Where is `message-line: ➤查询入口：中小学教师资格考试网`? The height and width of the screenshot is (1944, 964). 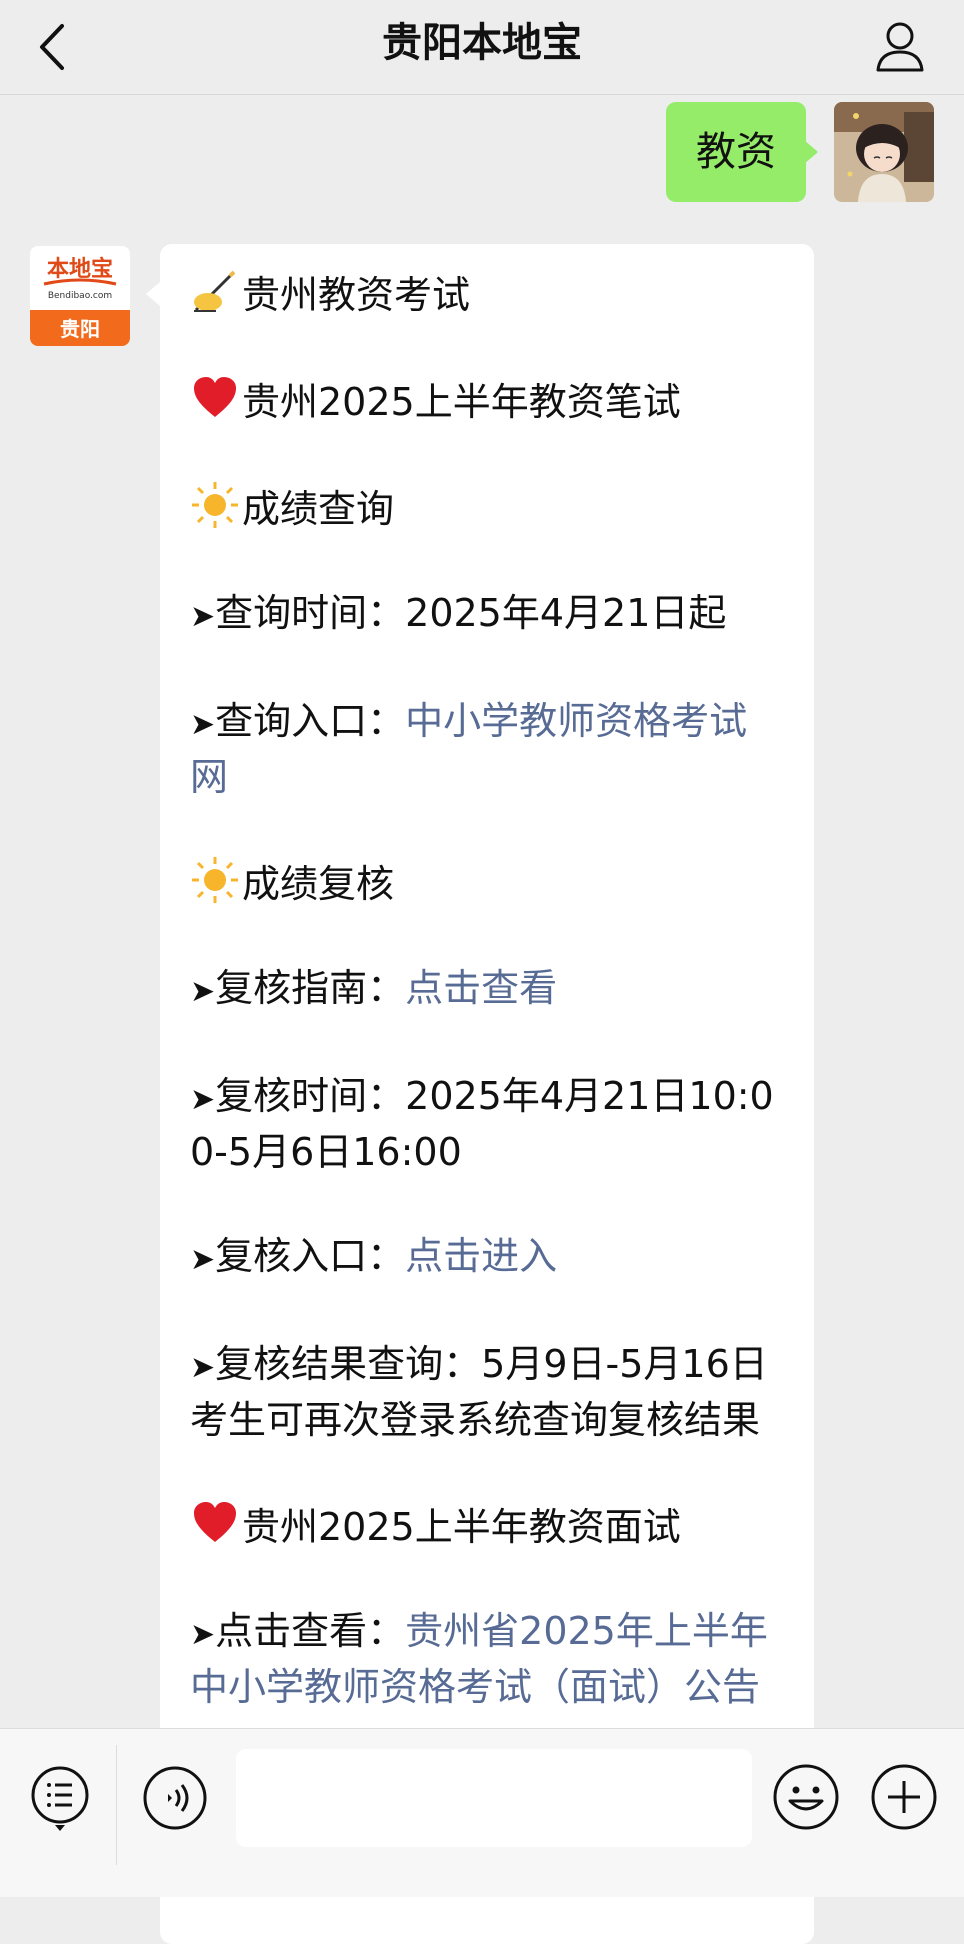 message-line: ➤查询入口：中小学教师资格考试网 is located at coordinates (487, 749).